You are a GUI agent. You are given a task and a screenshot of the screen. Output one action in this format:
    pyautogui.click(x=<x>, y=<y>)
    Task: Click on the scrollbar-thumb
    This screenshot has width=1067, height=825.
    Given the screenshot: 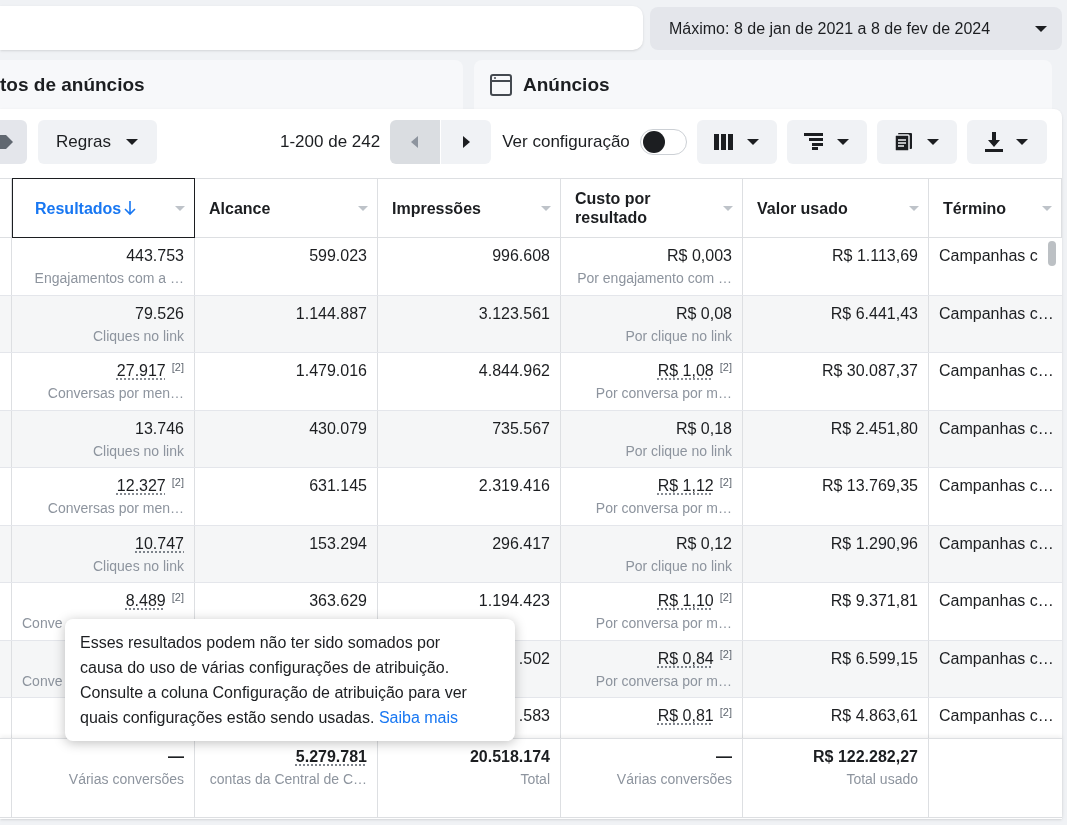 What is the action you would take?
    pyautogui.click(x=1052, y=253)
    